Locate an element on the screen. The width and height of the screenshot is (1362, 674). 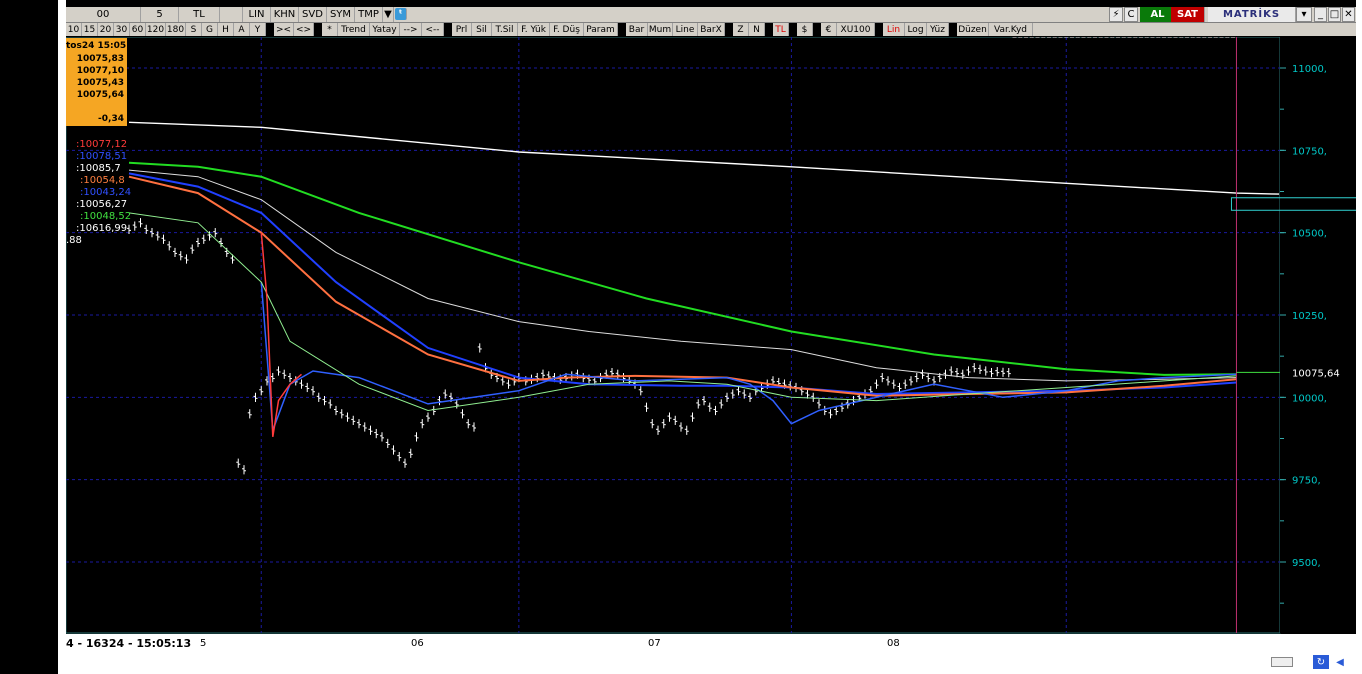
y-tick-label: 10500, is located at coordinates (1309, 234).